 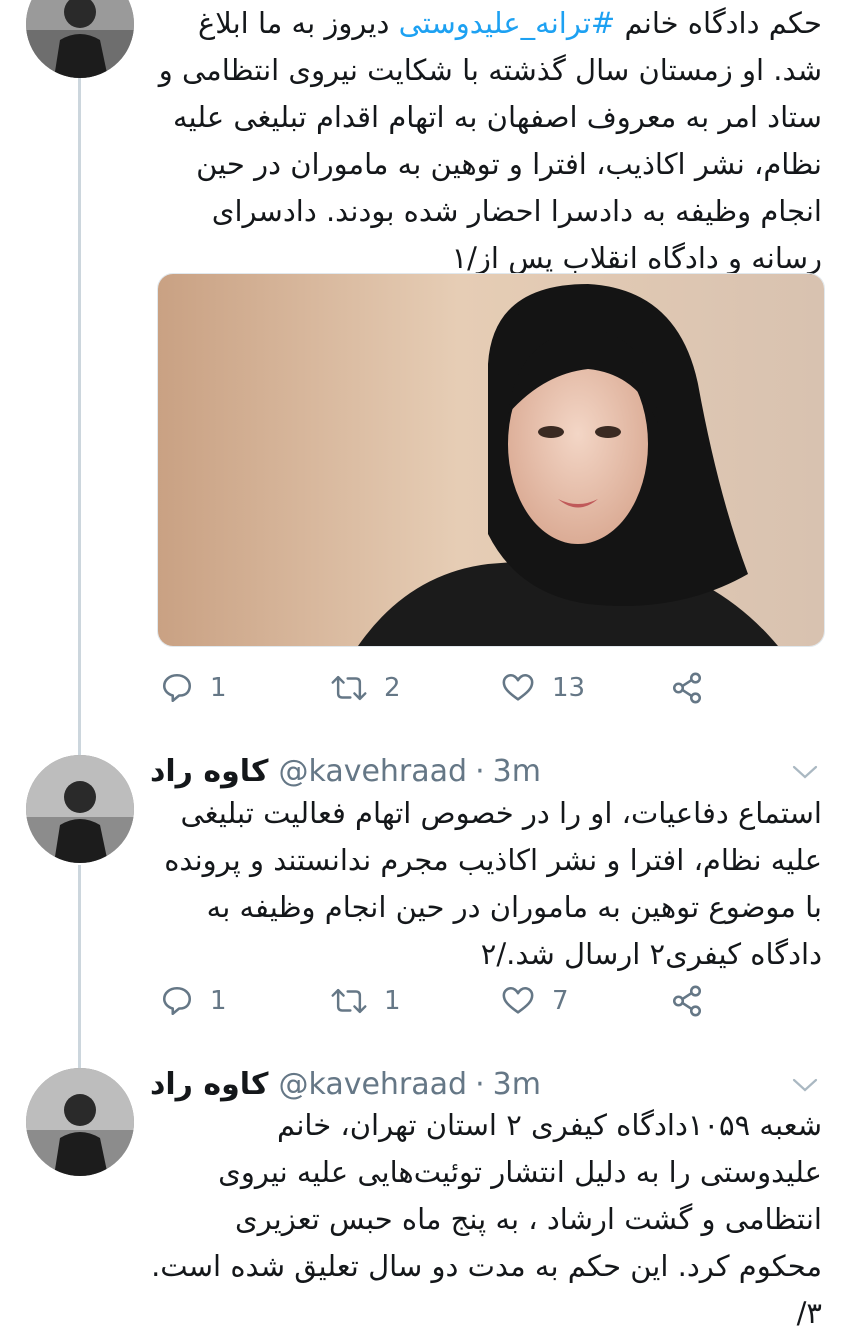 What do you see at coordinates (542, 688) in the screenshot?
I see `like-button: 13` at bounding box center [542, 688].